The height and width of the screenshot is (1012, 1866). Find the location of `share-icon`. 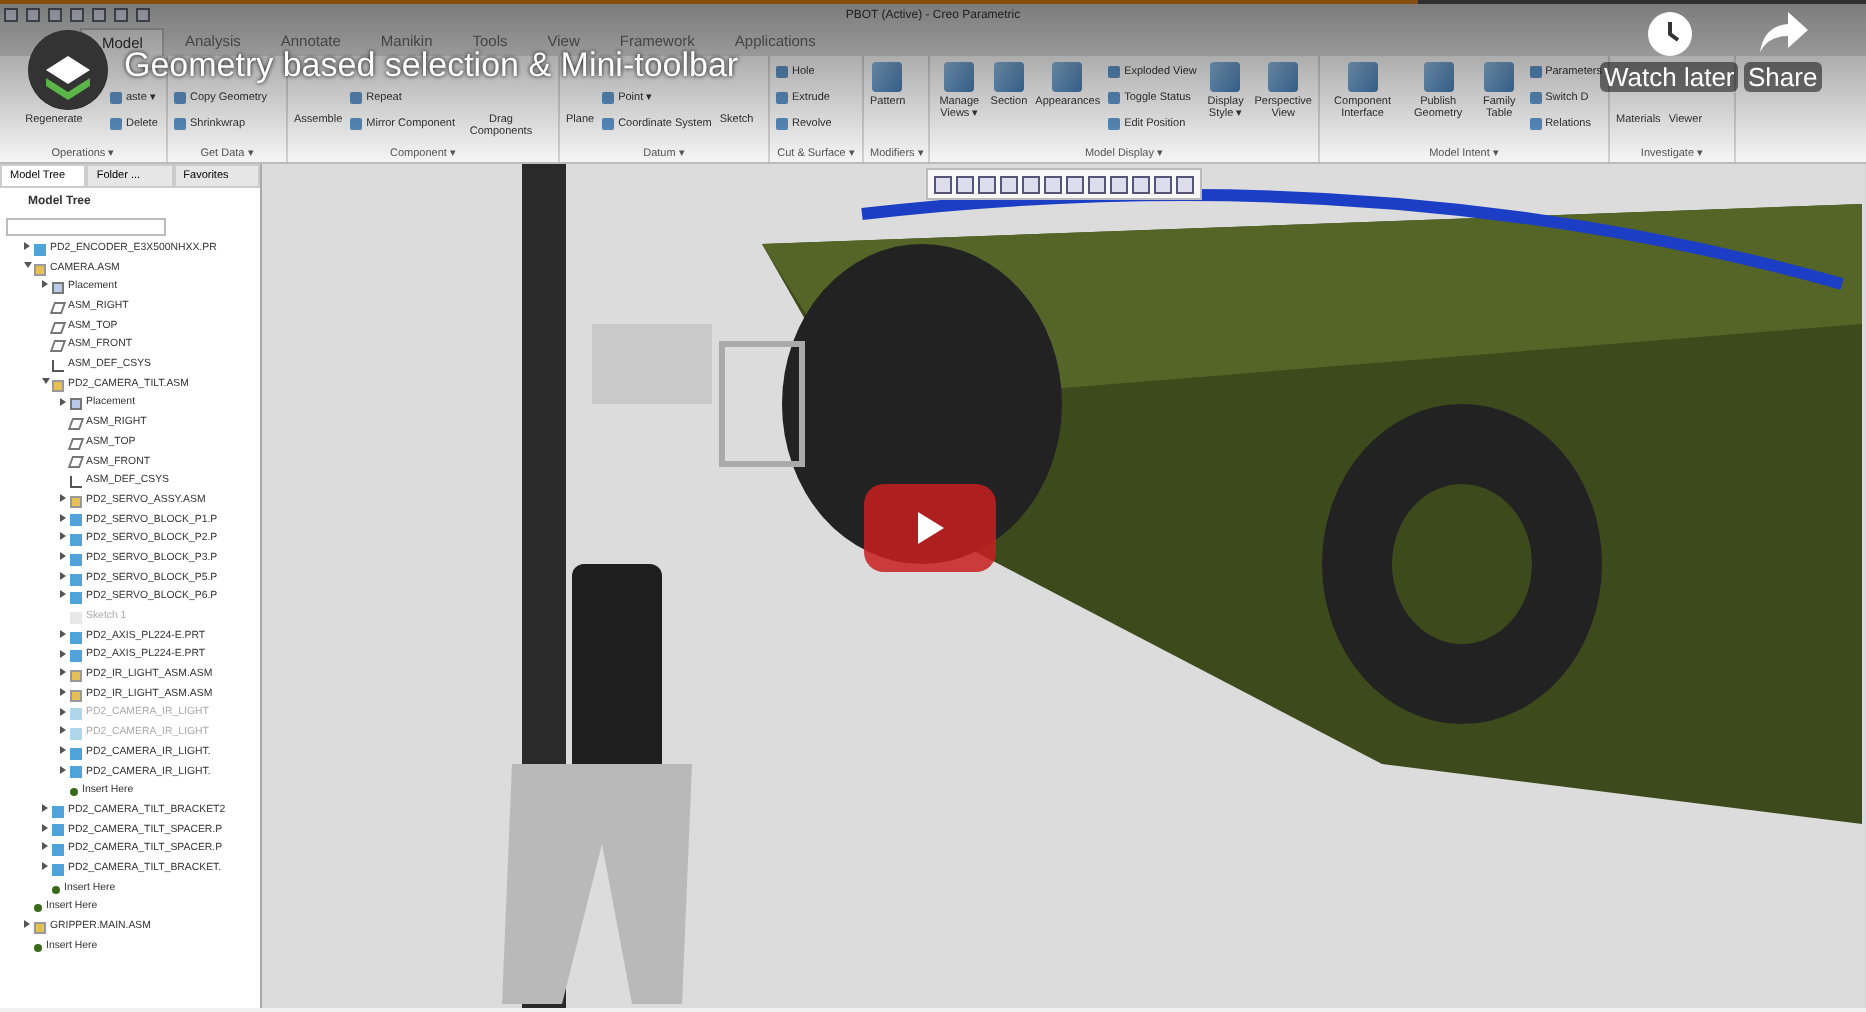

share-icon is located at coordinates (1784, 32).